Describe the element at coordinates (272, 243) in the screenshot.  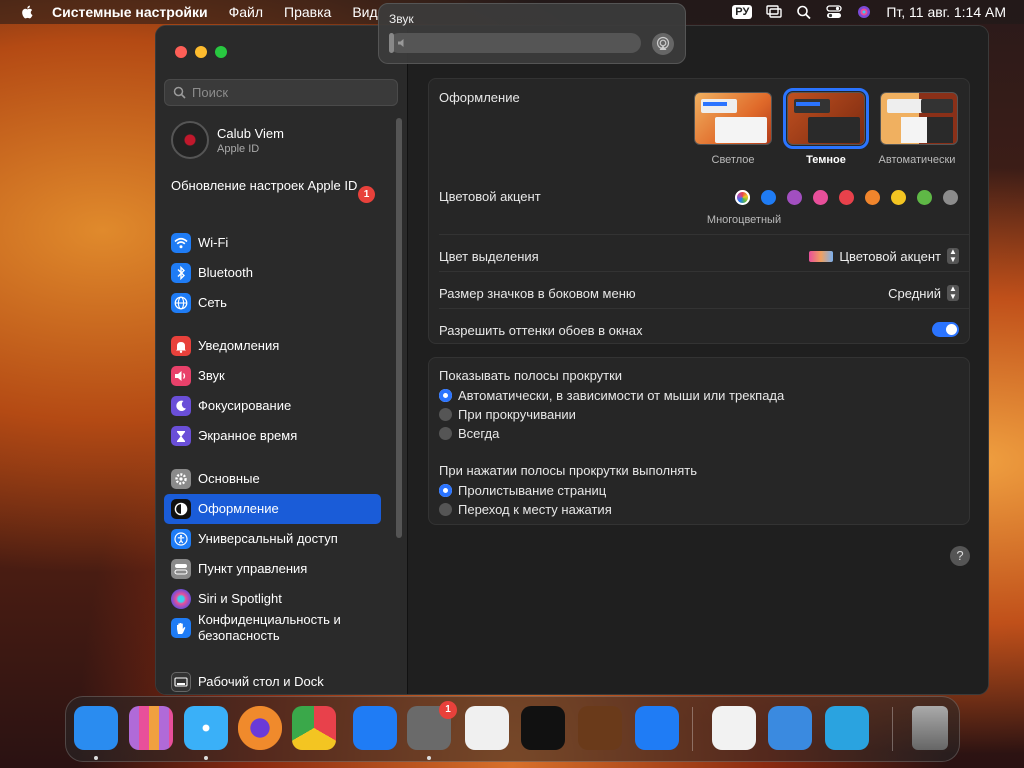
I see `sidebar-item-wifi: Wi-Fi` at that location.